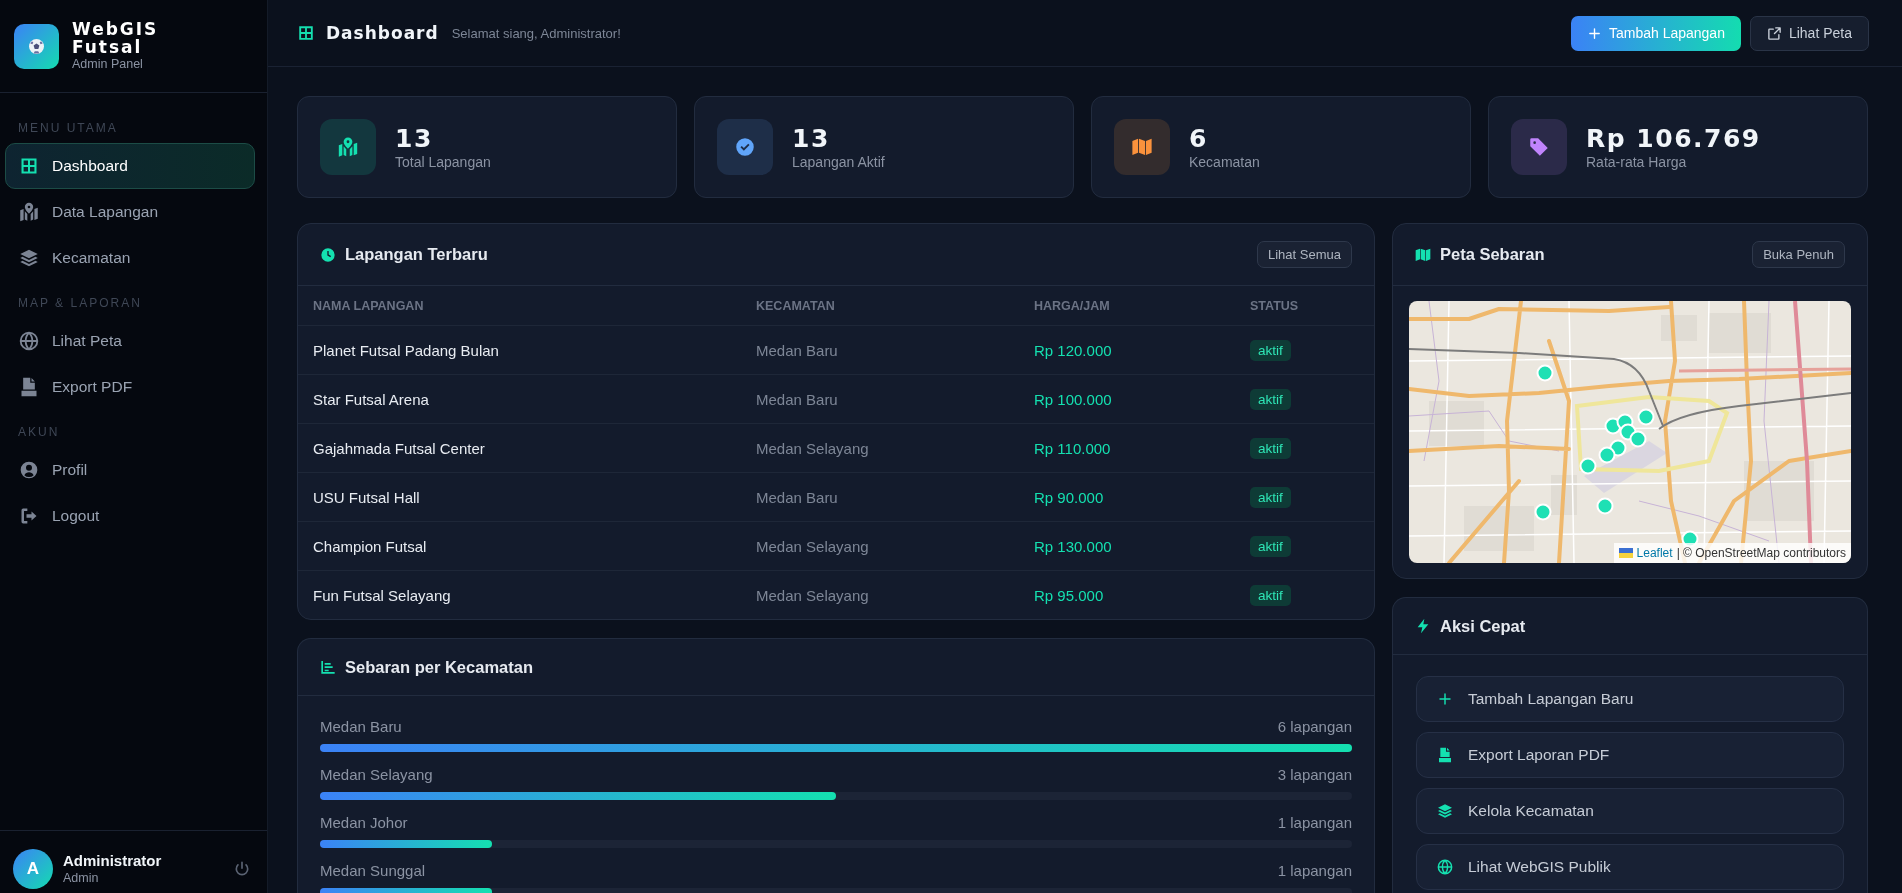 This screenshot has width=1902, height=893. What do you see at coordinates (1073, 350) in the screenshot?
I see `price-text: Rp 120.000` at bounding box center [1073, 350].